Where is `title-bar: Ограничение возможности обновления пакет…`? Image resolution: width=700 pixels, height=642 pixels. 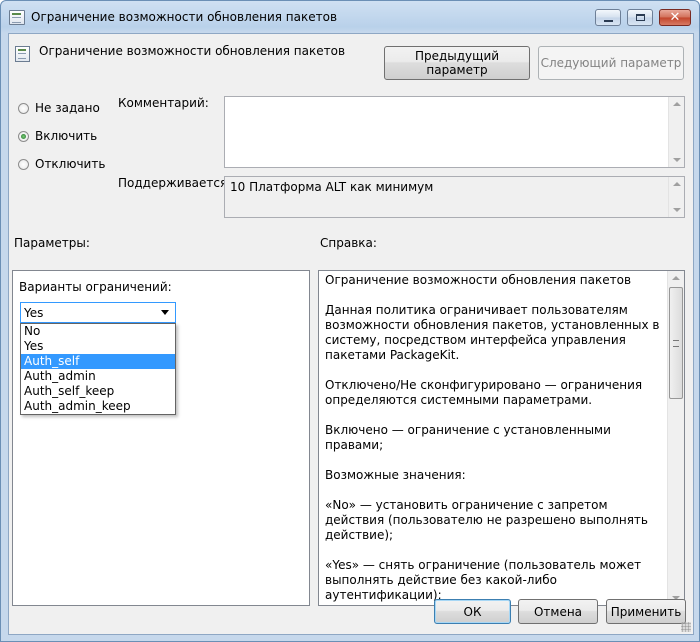
title-bar: Ограничение возможности обновления пакет… is located at coordinates (350, 17).